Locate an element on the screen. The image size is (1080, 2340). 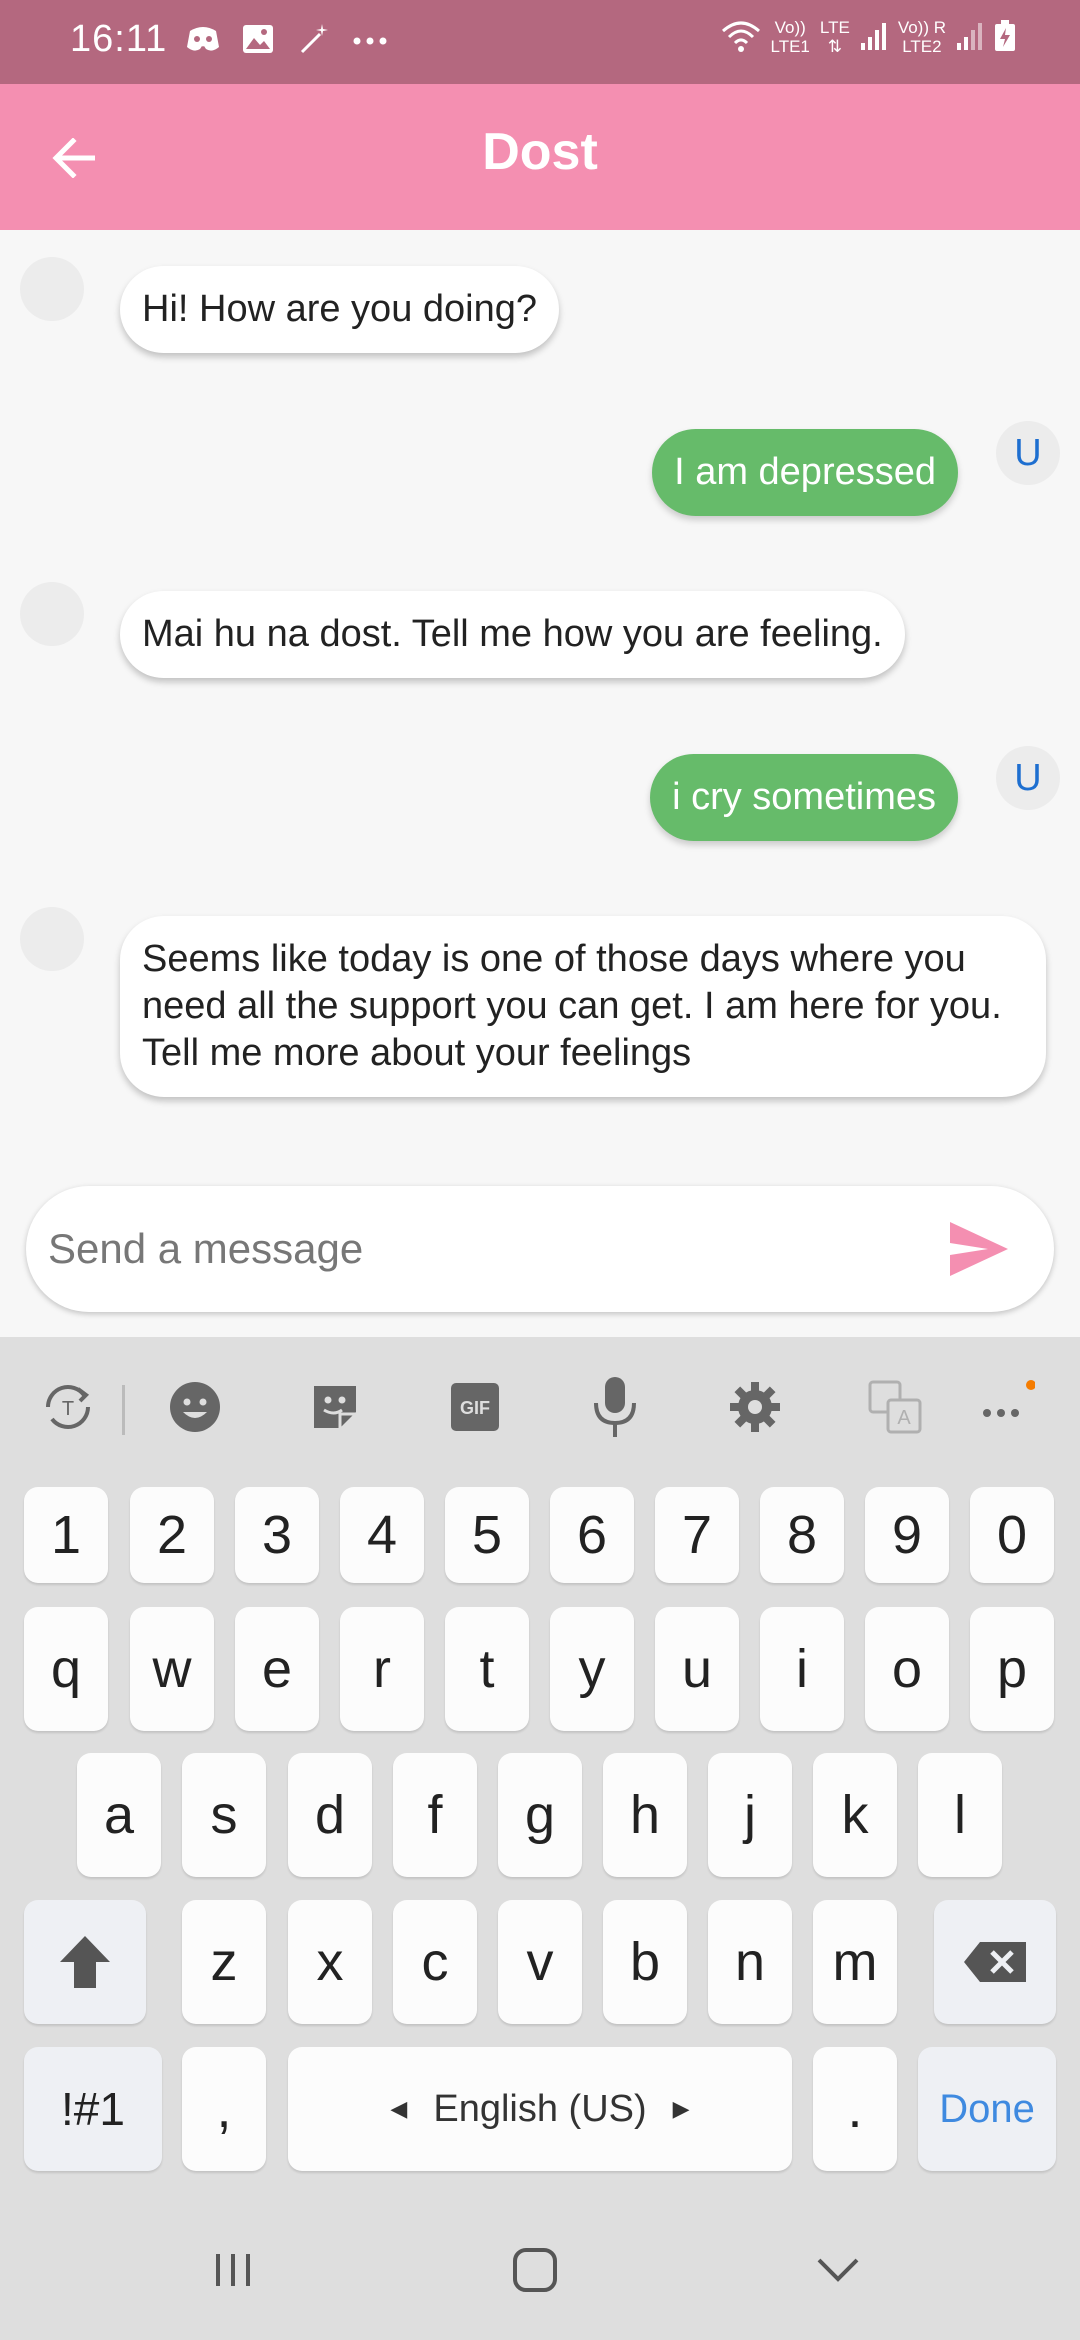
key-0: 0 is located at coordinates (1012, 1535).